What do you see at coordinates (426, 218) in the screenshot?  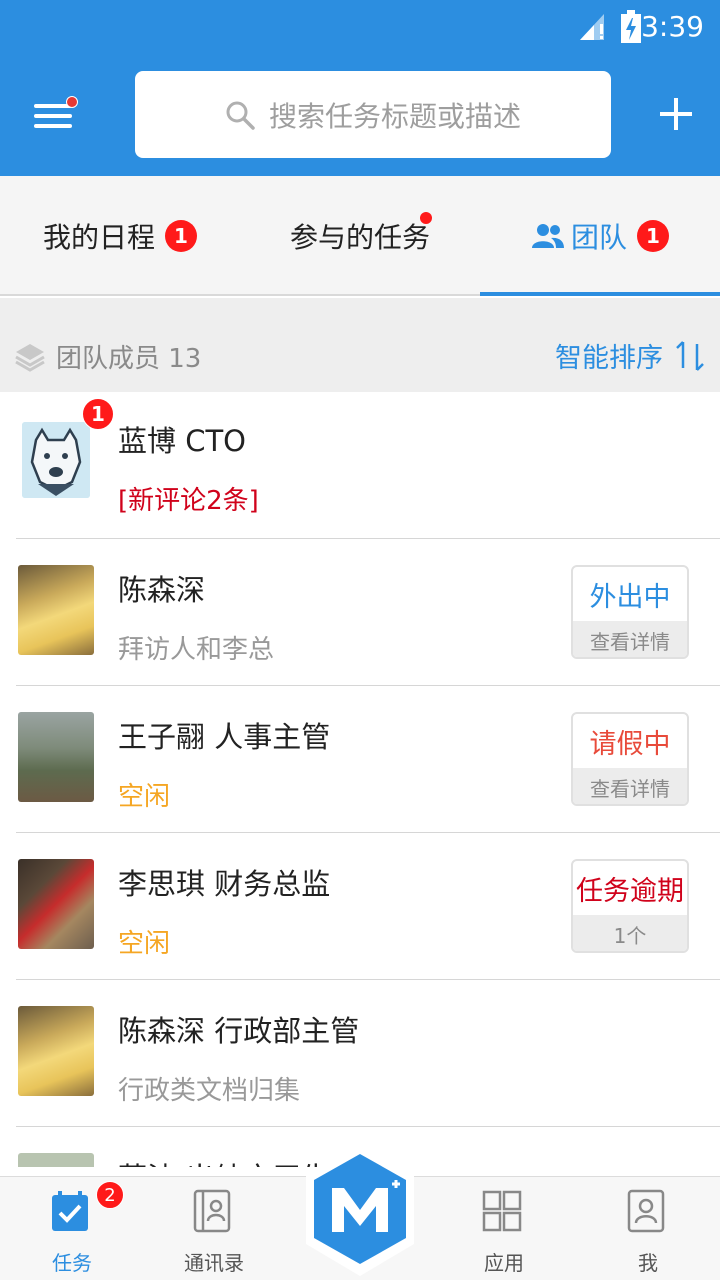 I see `tab-notification-dot` at bounding box center [426, 218].